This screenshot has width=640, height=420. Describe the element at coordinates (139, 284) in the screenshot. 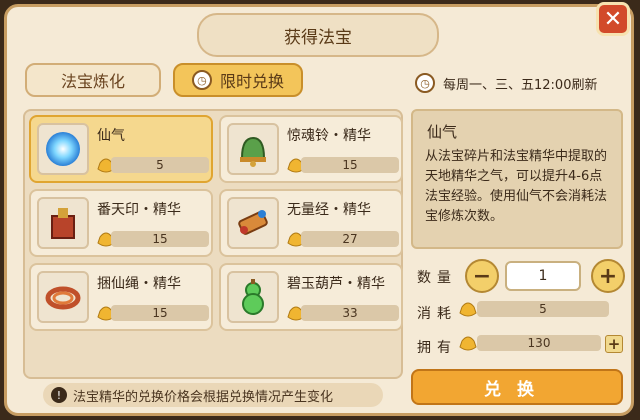

I see `item-name: 捆仙绳・精华` at that location.